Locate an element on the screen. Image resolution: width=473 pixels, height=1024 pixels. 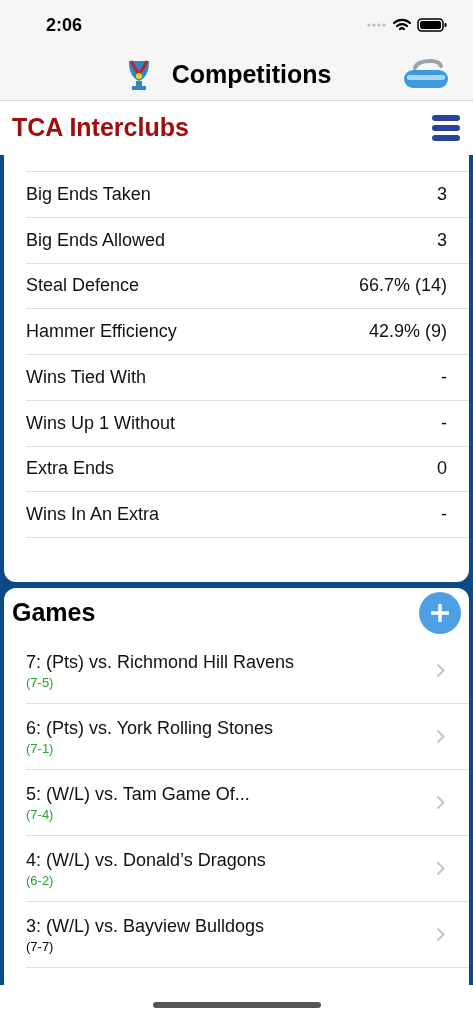
game-row: 5: (W/L) vs. Tam Game Of... (7-4) is located at coordinates (247, 803).